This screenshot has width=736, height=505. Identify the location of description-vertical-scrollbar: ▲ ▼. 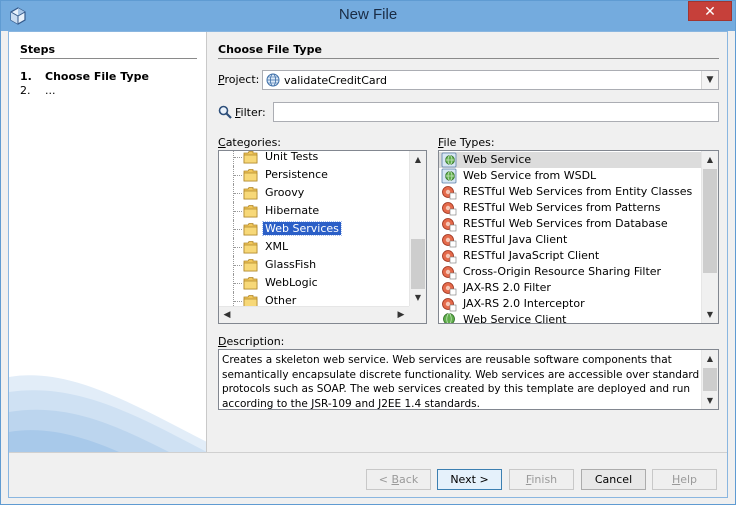
(709, 379).